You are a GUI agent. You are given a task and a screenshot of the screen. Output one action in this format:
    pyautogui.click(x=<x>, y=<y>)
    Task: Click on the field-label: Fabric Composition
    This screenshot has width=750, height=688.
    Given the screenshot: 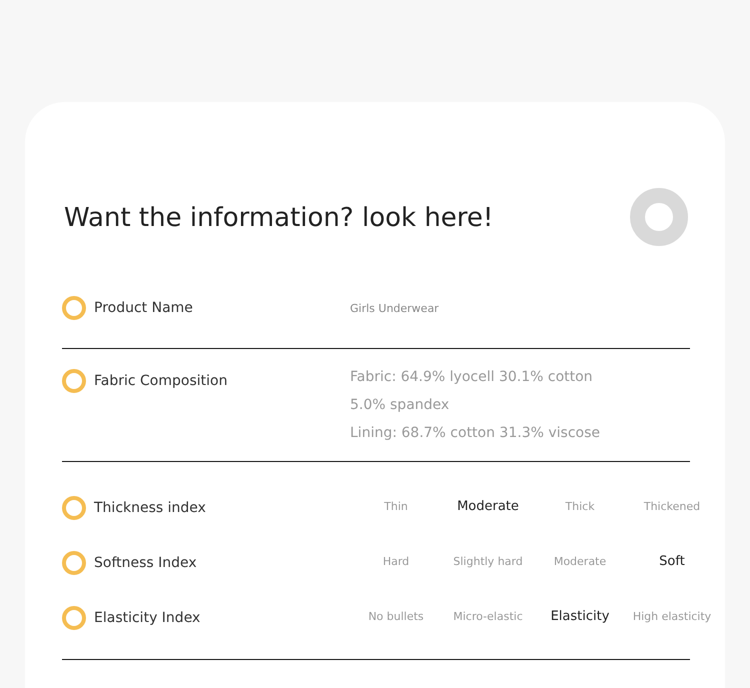 What is the action you would take?
    pyautogui.click(x=161, y=381)
    